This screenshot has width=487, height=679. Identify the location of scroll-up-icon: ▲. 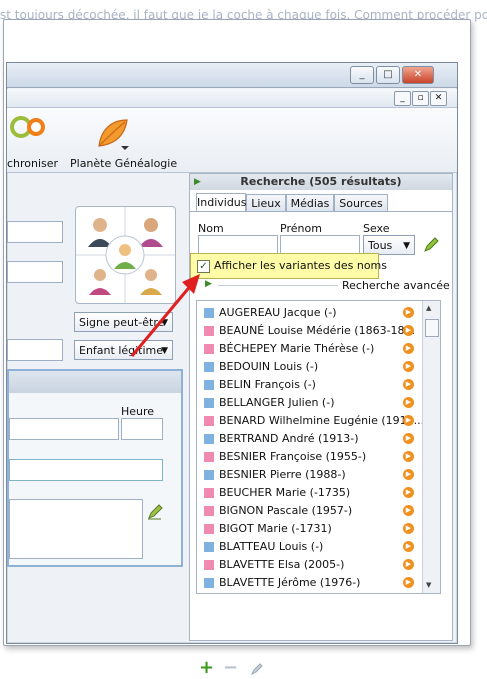
(428, 308).